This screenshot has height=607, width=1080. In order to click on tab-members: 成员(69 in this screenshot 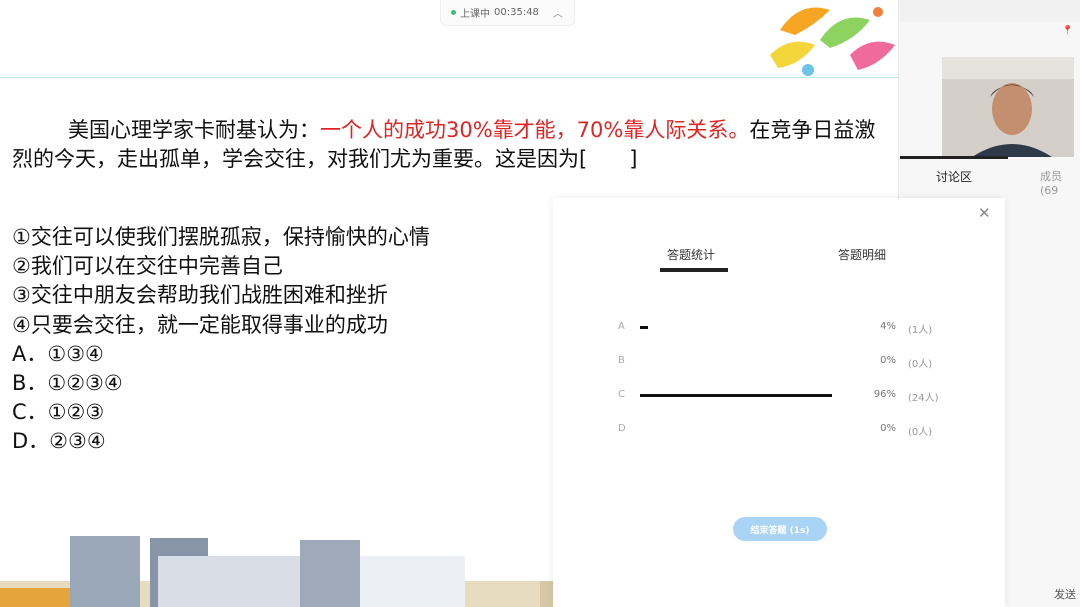, I will do `click(1060, 182)`.